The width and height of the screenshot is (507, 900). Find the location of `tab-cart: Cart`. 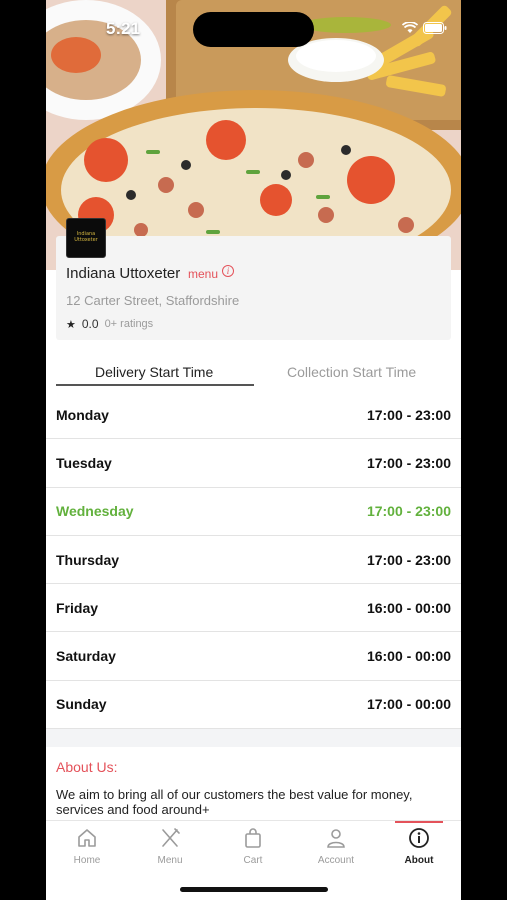

tab-cart: Cart is located at coordinates (253, 846).